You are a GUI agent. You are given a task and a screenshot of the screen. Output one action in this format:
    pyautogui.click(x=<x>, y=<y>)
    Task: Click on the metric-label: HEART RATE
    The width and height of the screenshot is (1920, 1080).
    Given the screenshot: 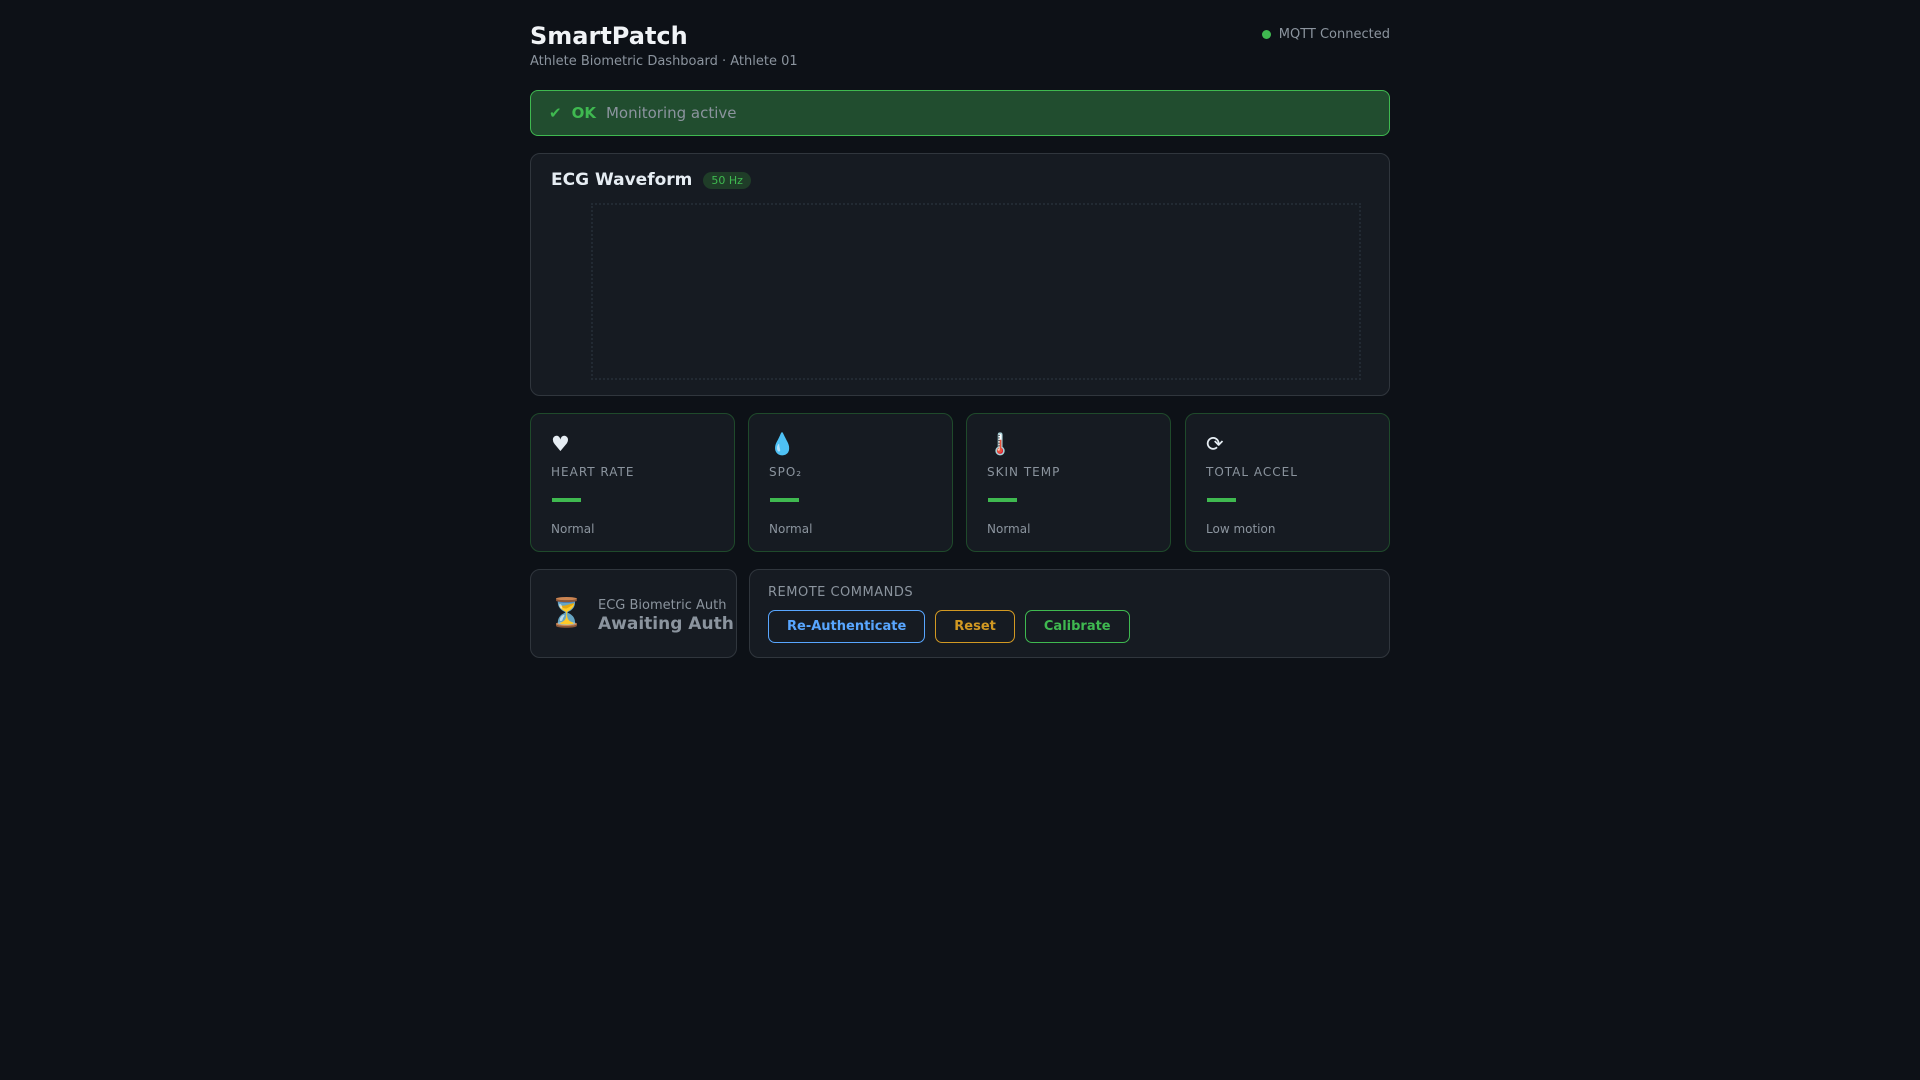 What is the action you would take?
    pyautogui.click(x=593, y=472)
    